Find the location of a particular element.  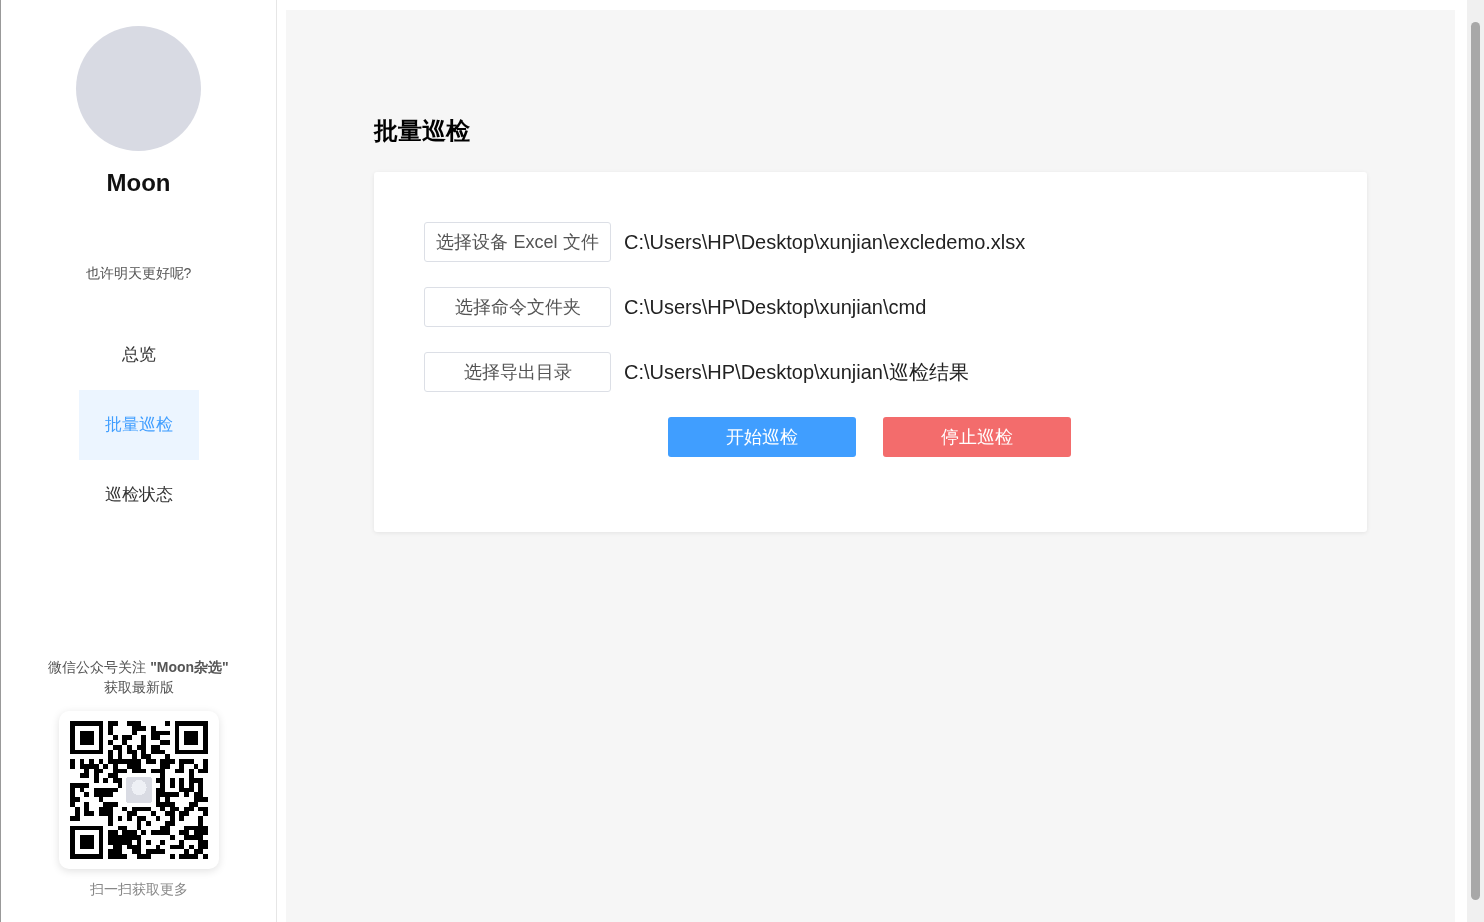

qr-caption: 扫一扫获取更多 is located at coordinates (138, 889).